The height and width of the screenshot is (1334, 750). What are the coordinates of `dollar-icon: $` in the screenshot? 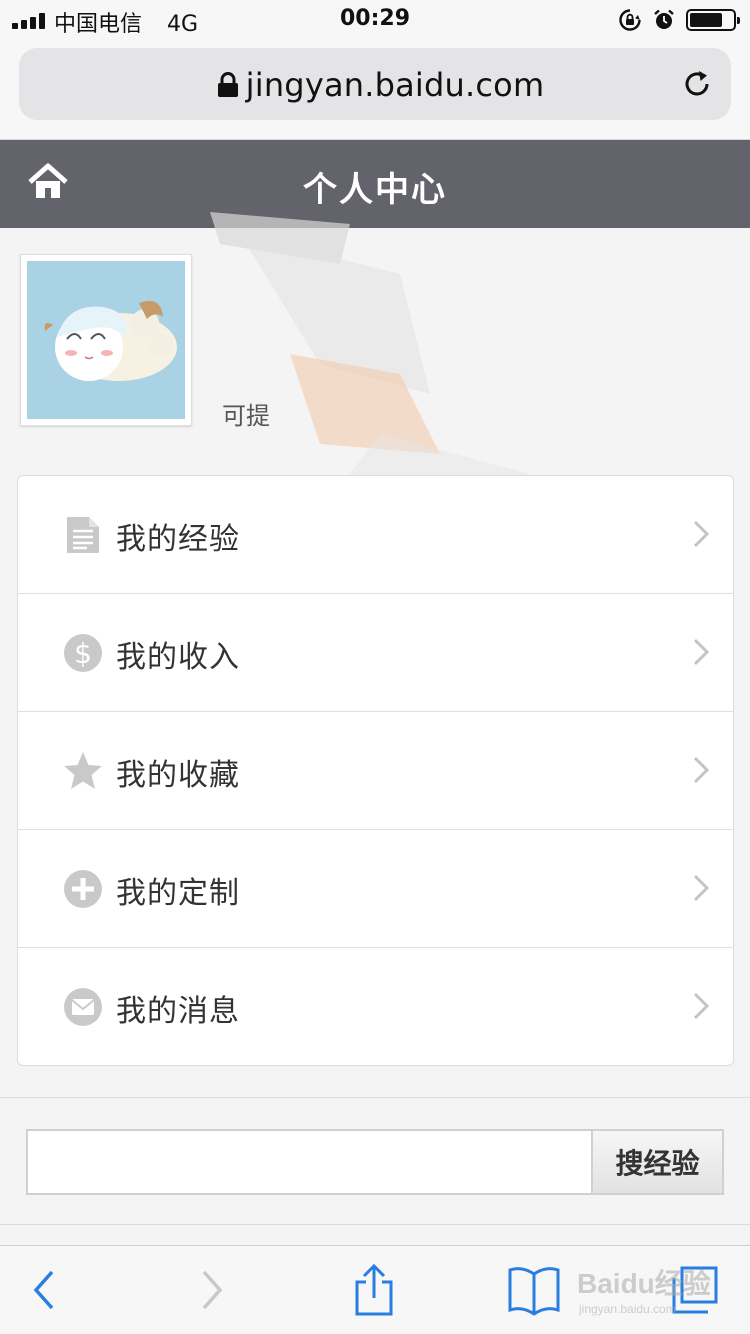 It's located at (83, 653).